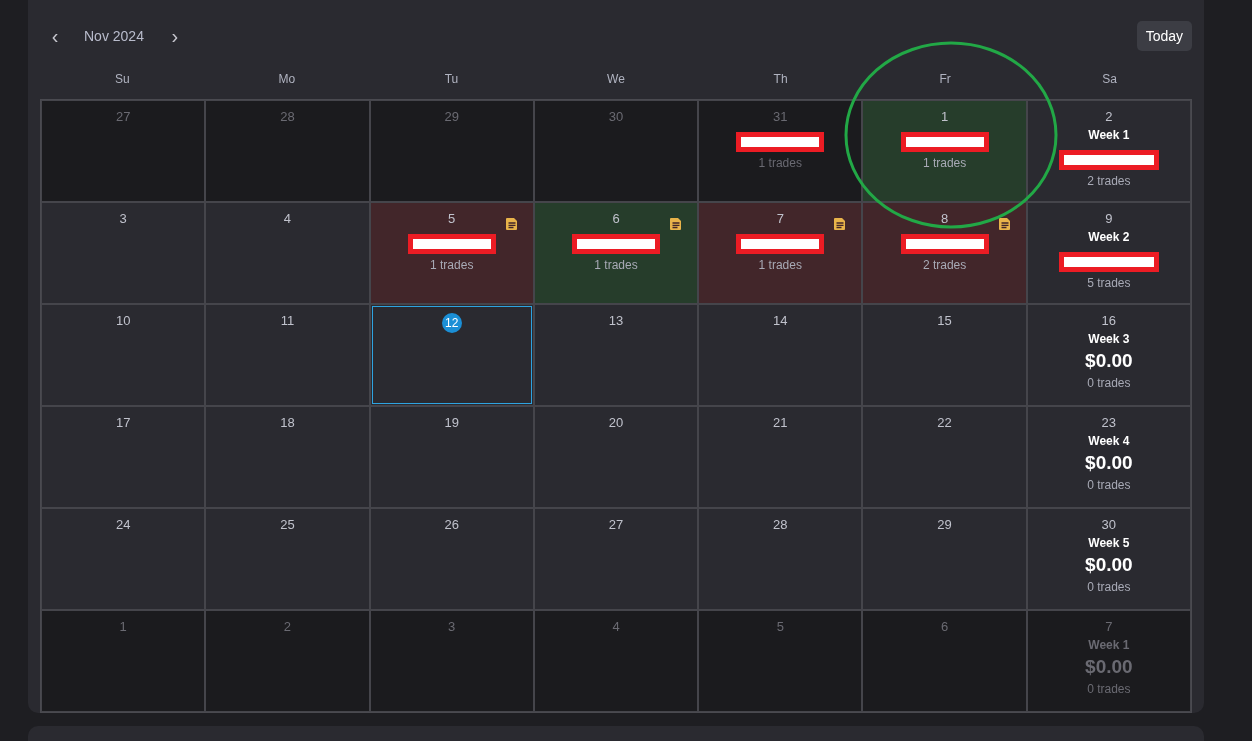 The width and height of the screenshot is (1252, 741). What do you see at coordinates (1109, 283) in the screenshot?
I see `trade-count: 5 trades` at bounding box center [1109, 283].